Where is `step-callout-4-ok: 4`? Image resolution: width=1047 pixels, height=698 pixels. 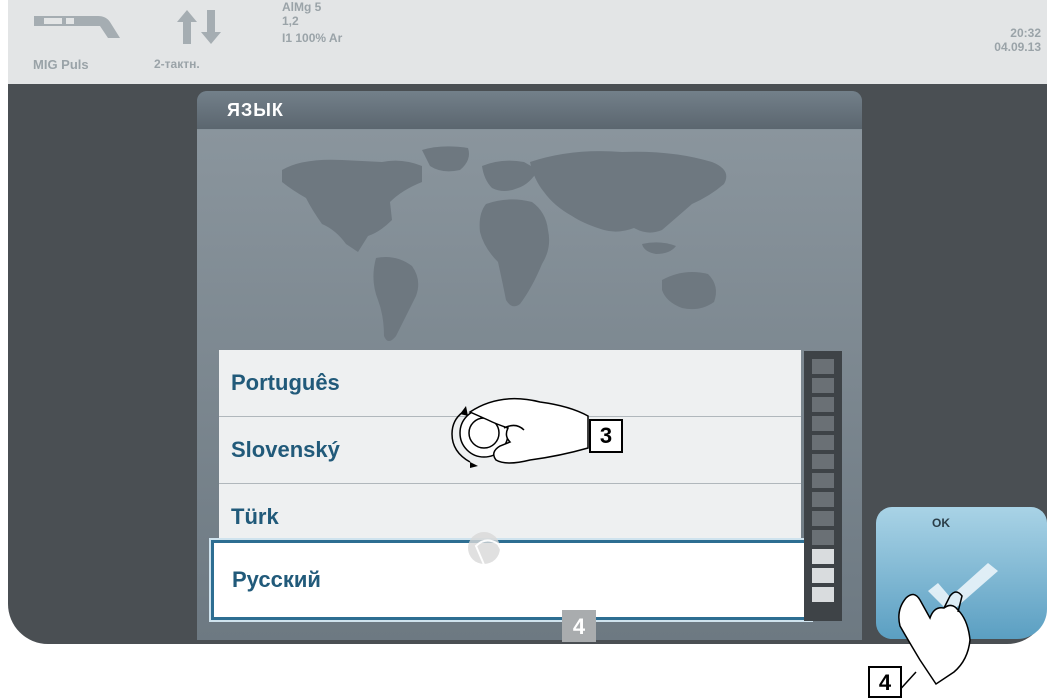
step-callout-4-ok: 4 is located at coordinates (885, 682).